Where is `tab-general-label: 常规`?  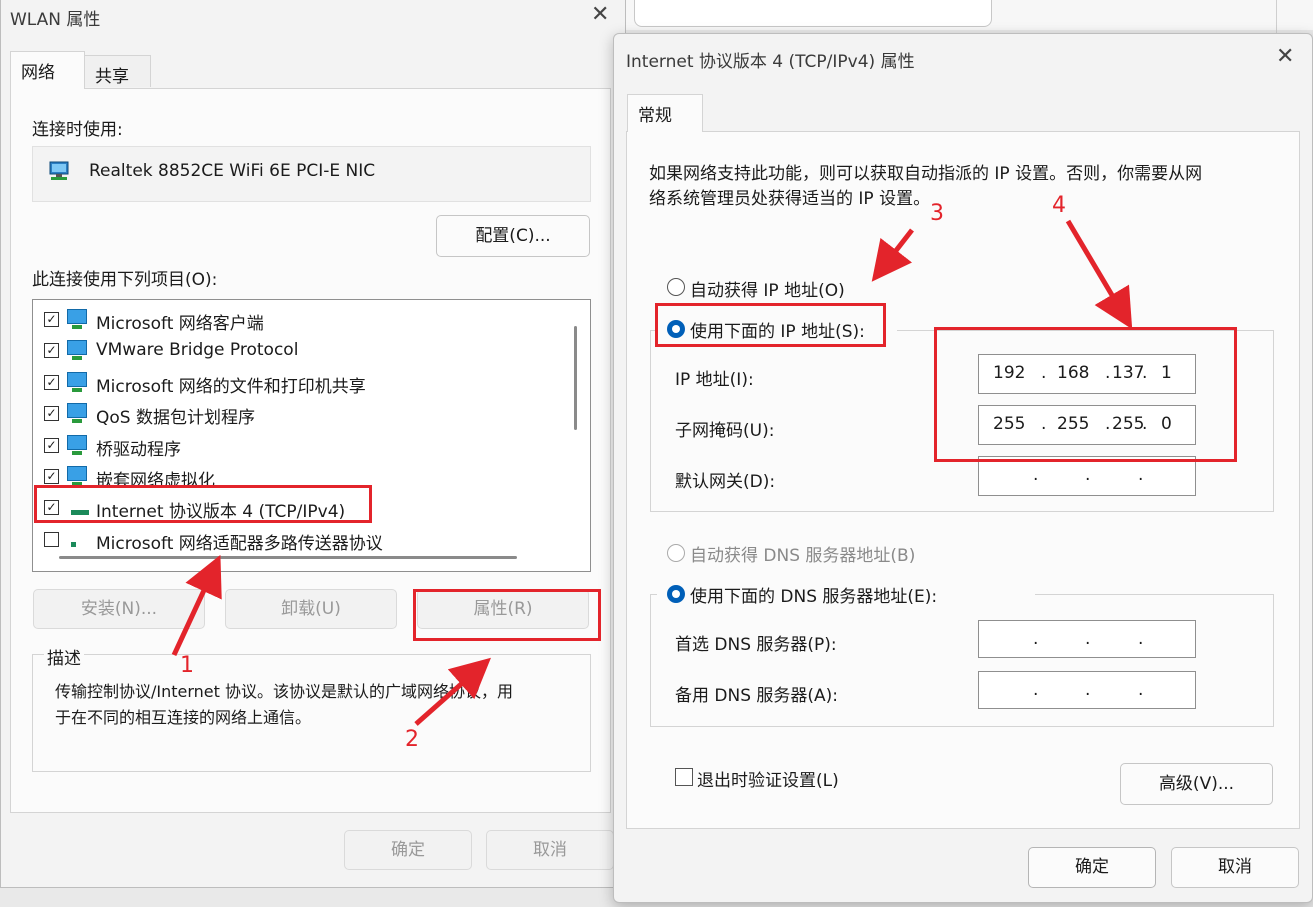 tab-general-label: 常规 is located at coordinates (655, 116).